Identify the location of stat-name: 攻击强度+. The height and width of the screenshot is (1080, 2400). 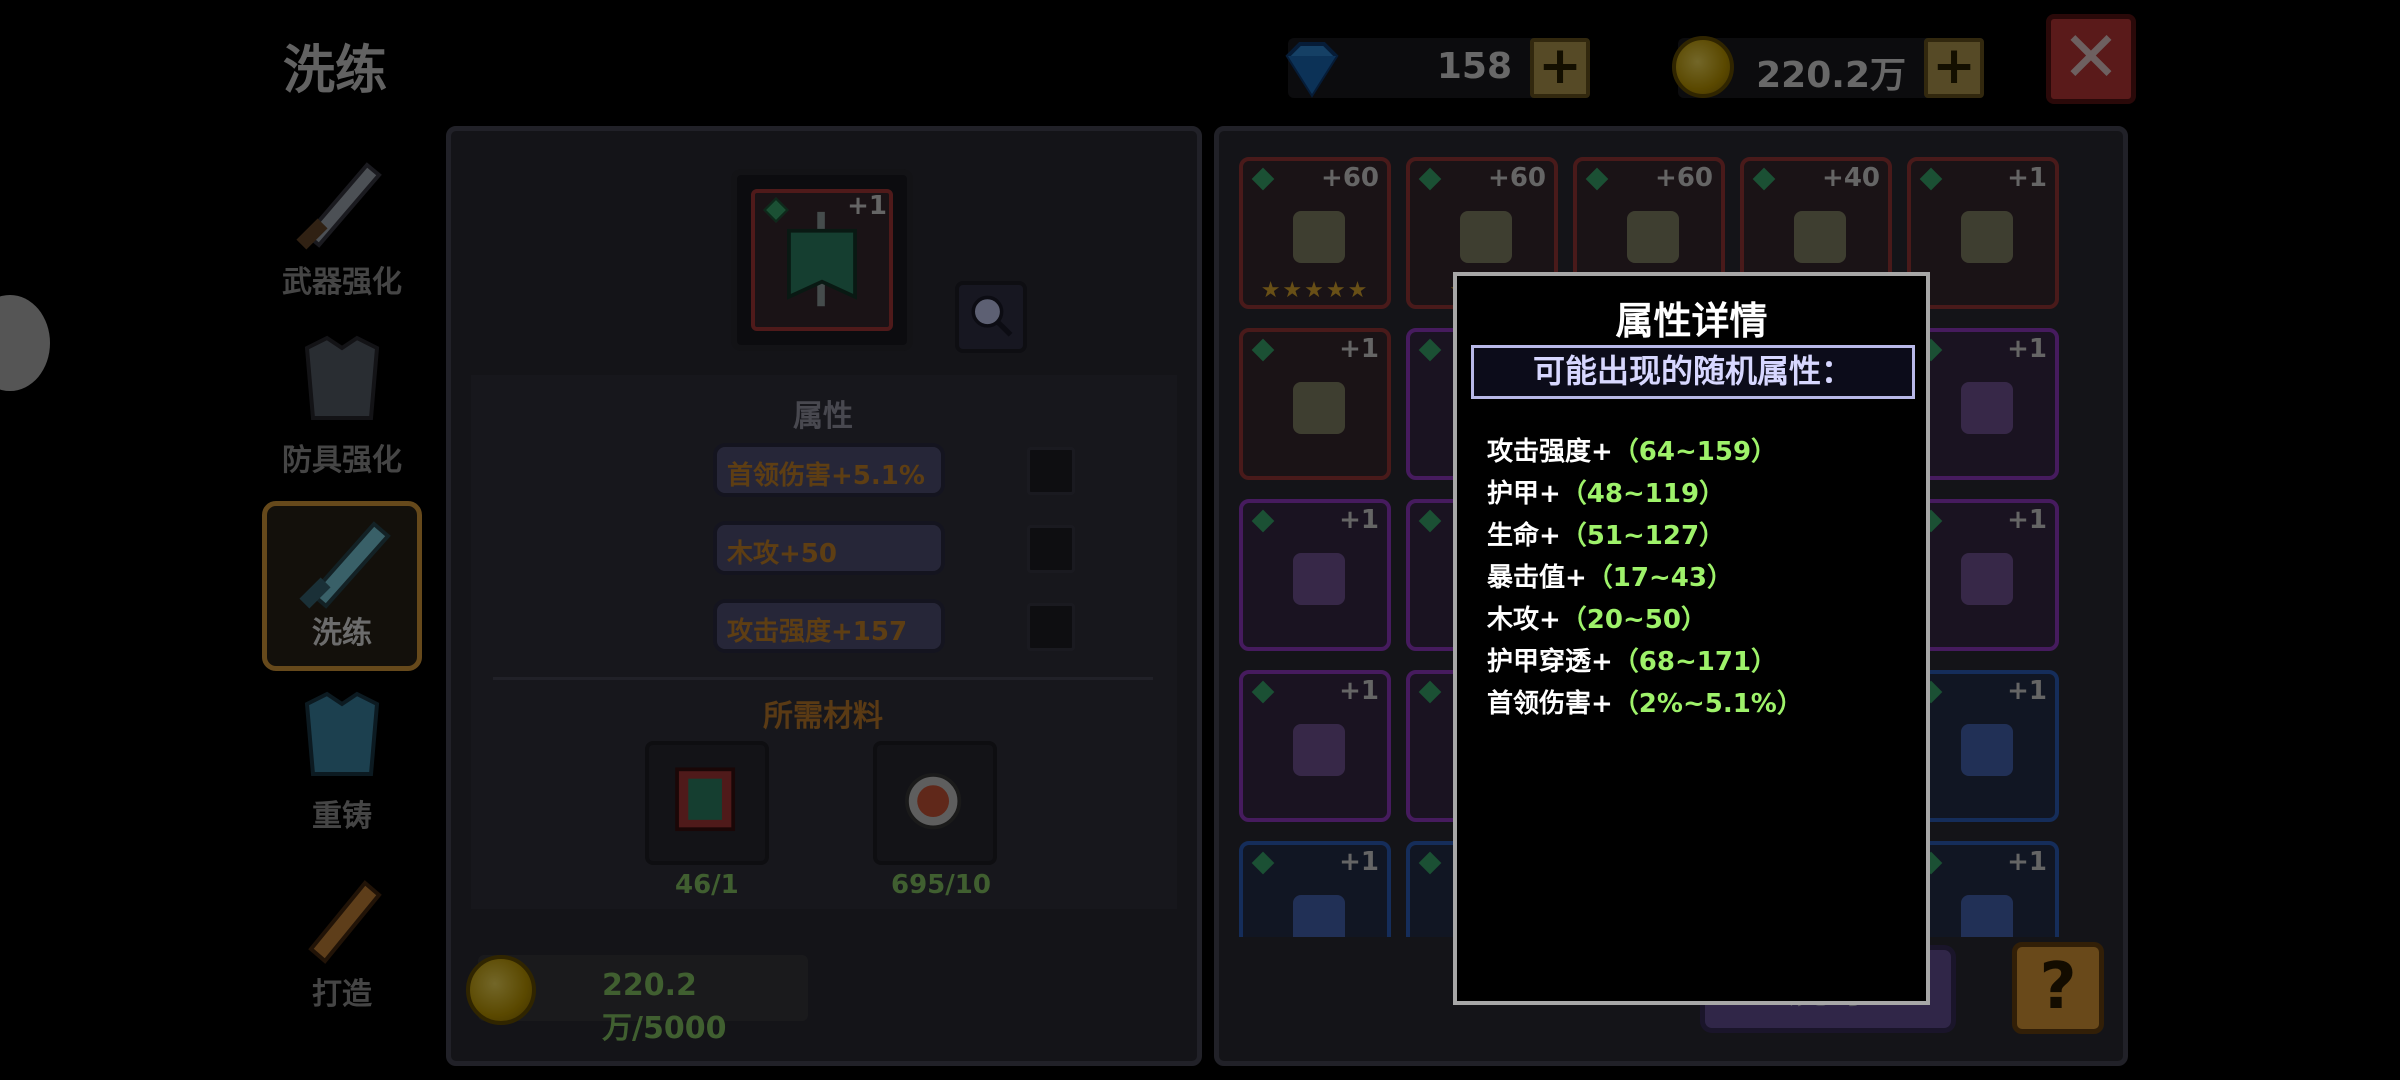
(1550, 452).